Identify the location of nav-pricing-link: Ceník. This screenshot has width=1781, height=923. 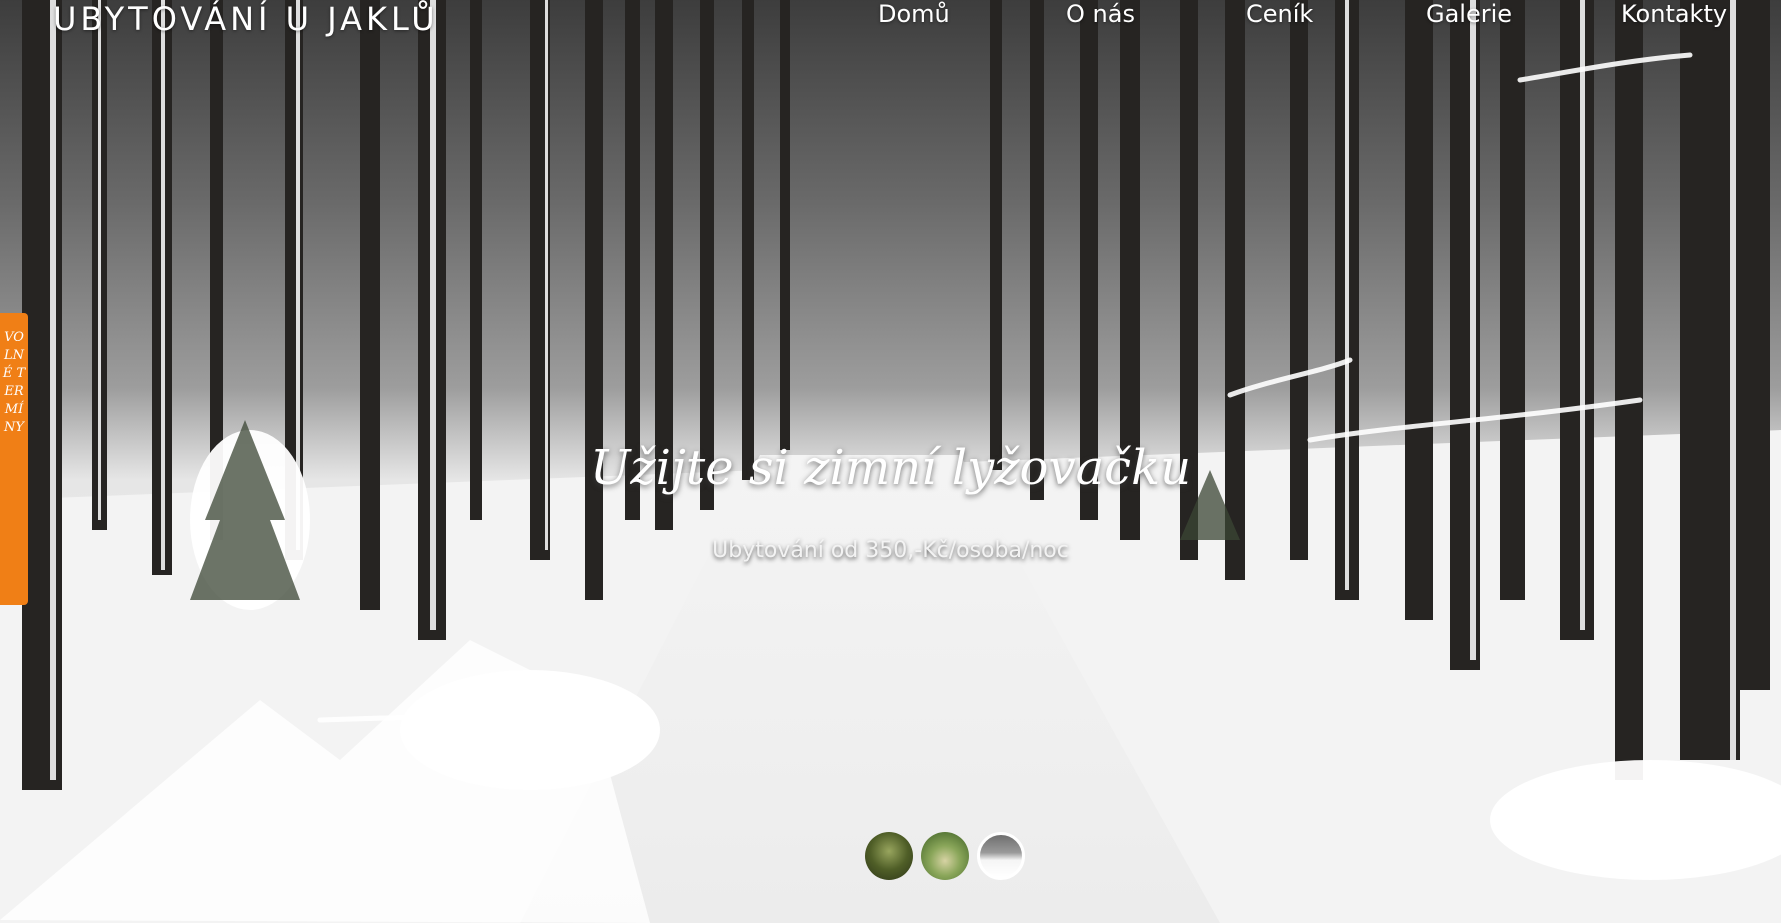
(1279, 14).